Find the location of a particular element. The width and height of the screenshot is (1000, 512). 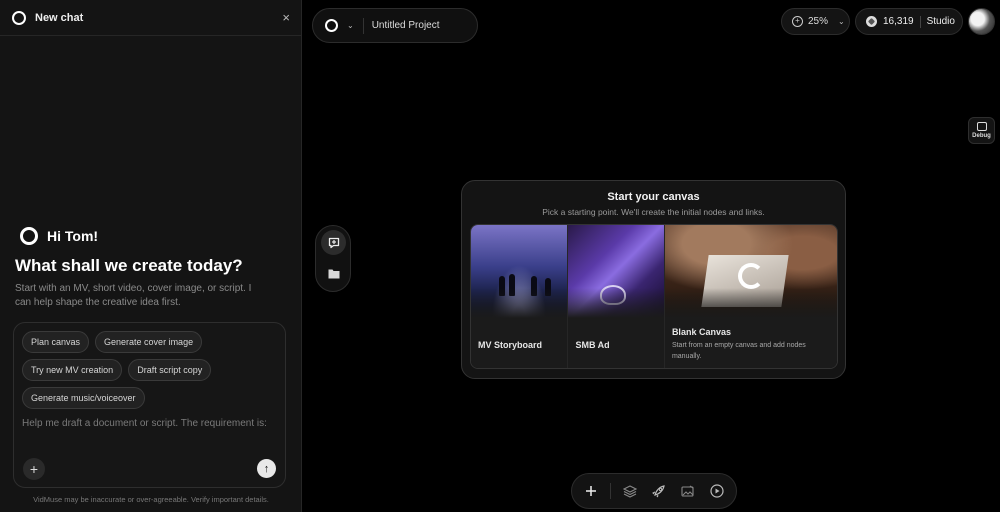

credits-badge: 16,319 Studio is located at coordinates (909, 21).